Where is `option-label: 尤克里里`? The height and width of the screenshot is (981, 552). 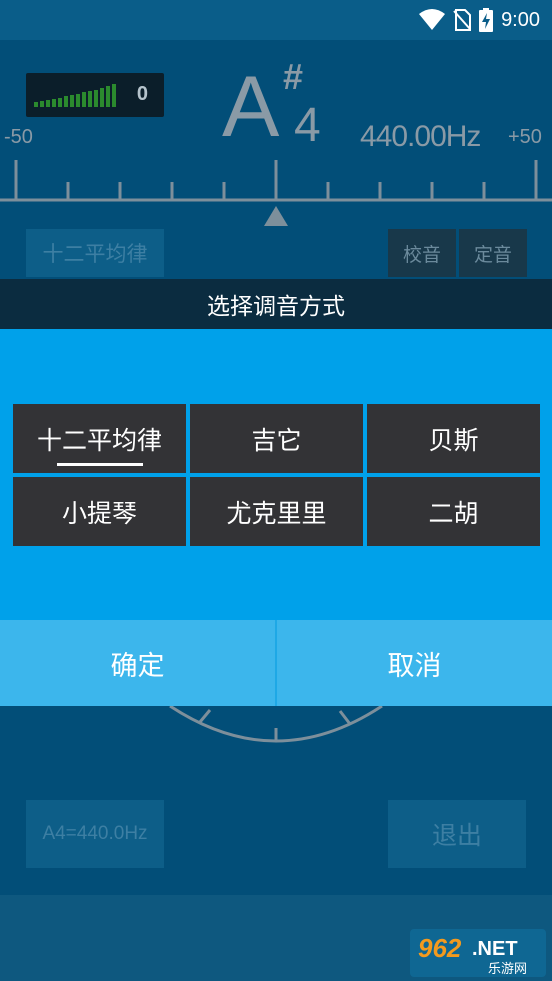
option-label: 尤克里里 is located at coordinates (276, 513).